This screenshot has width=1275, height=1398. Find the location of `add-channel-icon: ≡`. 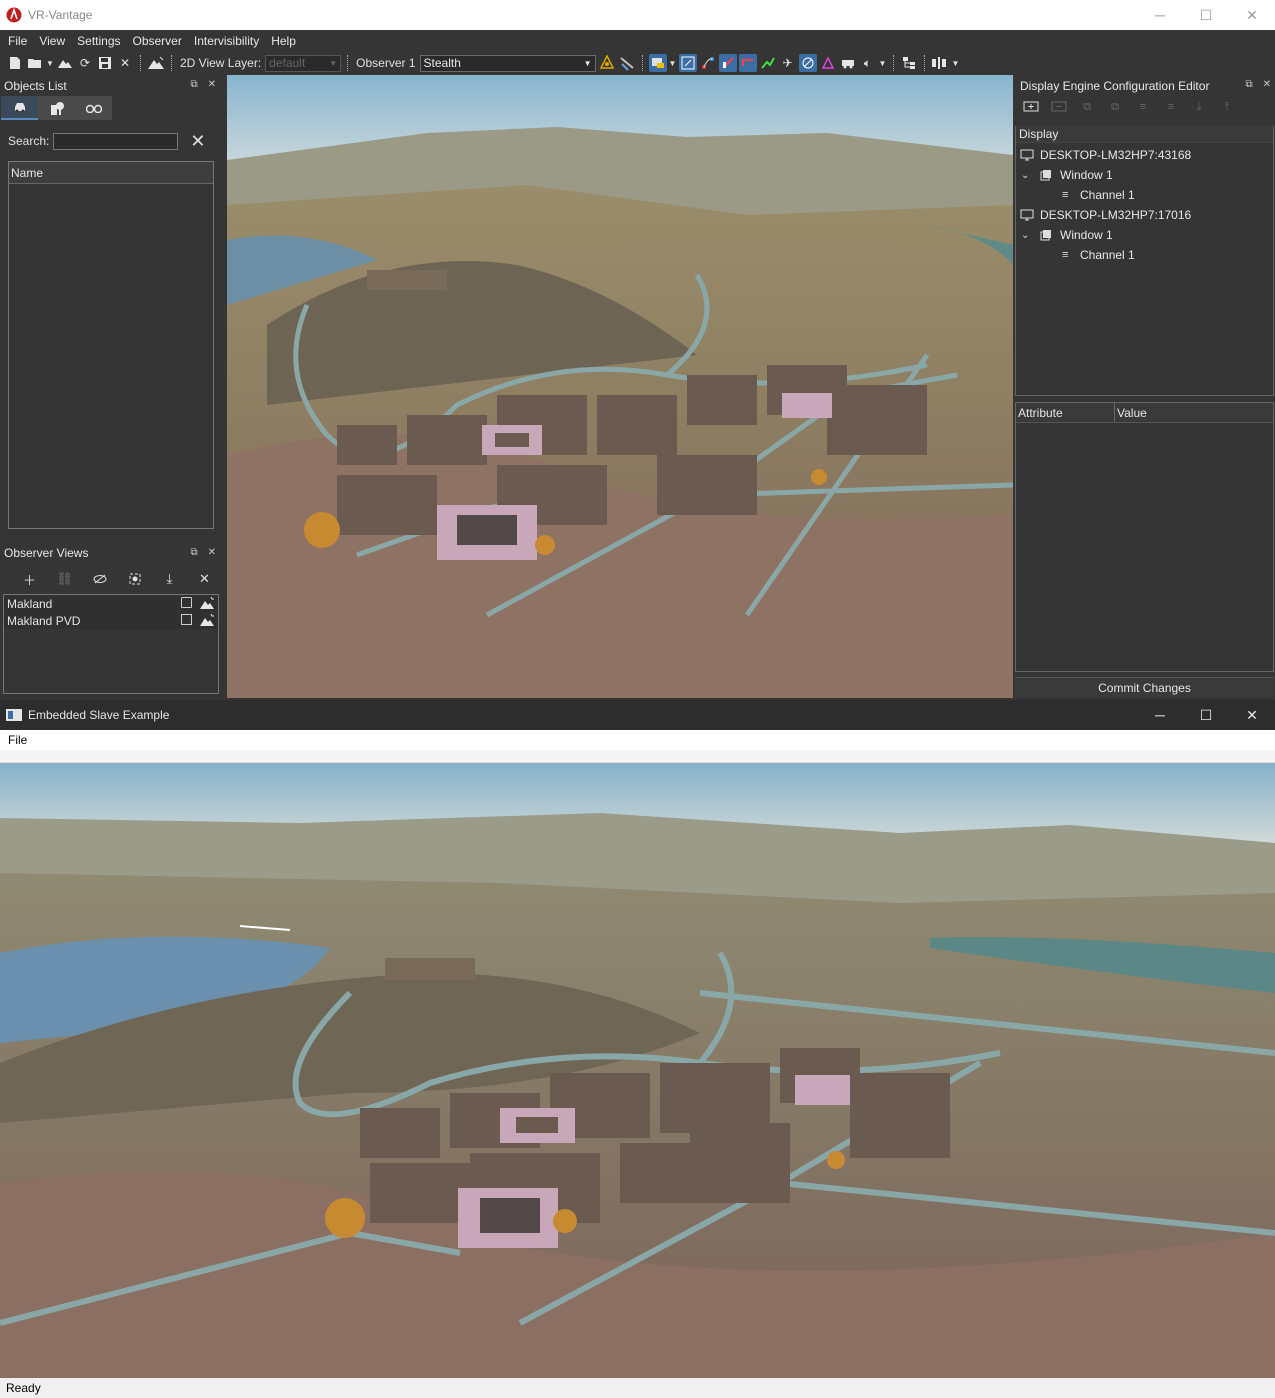

add-channel-icon: ≡ is located at coordinates (1143, 107).